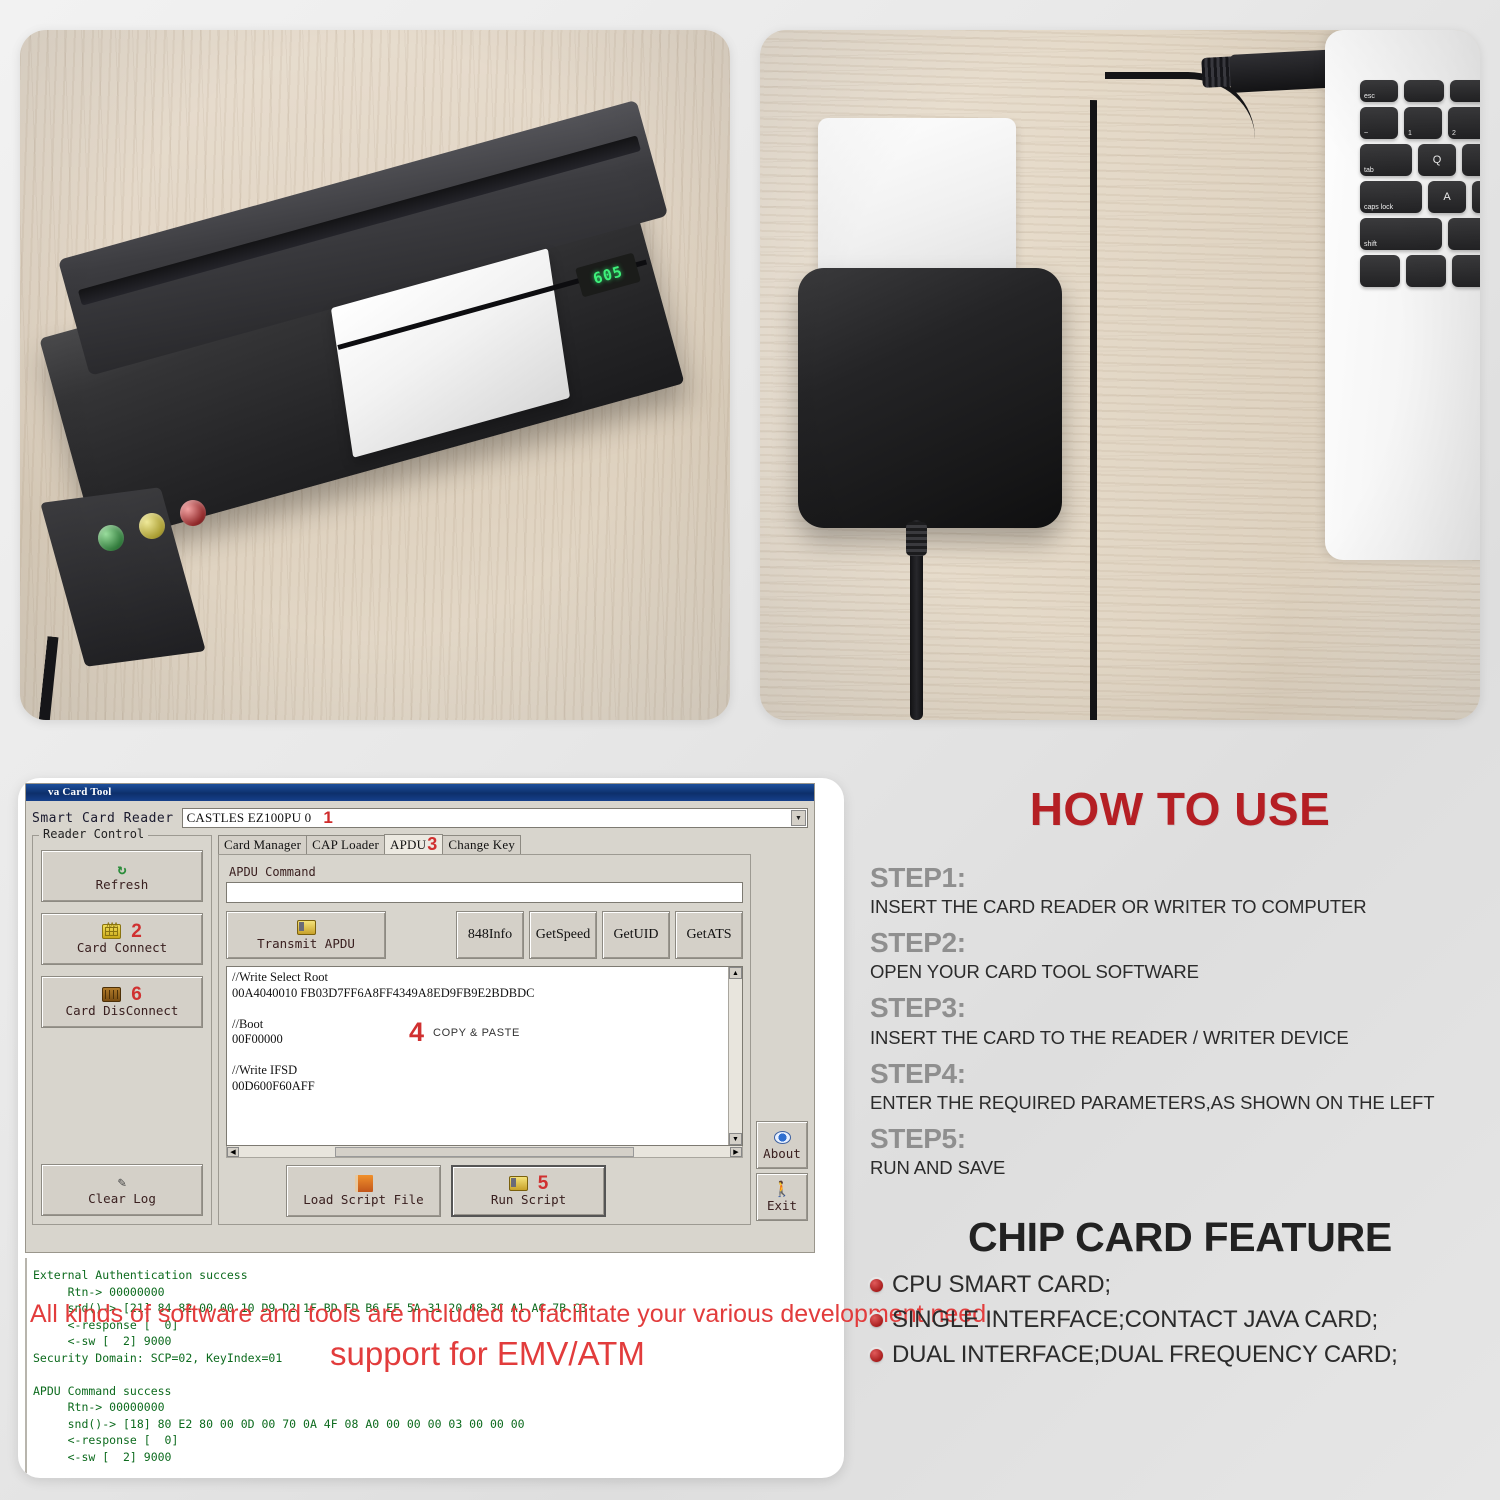  Describe the element at coordinates (408, 844) in the screenshot. I see `tab-apdu-label: APDU` at that location.